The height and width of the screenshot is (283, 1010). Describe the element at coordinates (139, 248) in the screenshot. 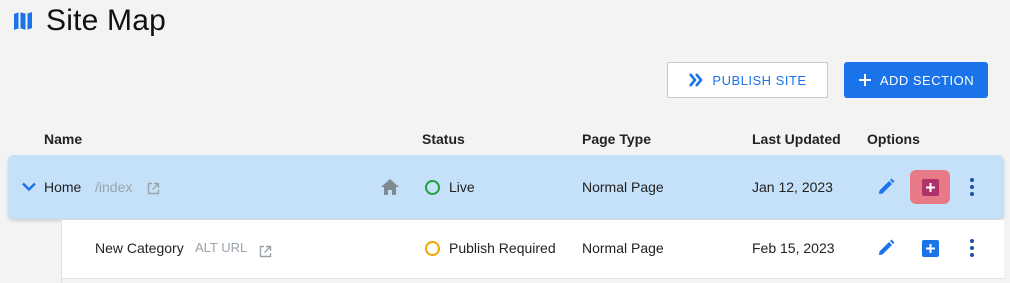

I see `row-name: New Category` at that location.